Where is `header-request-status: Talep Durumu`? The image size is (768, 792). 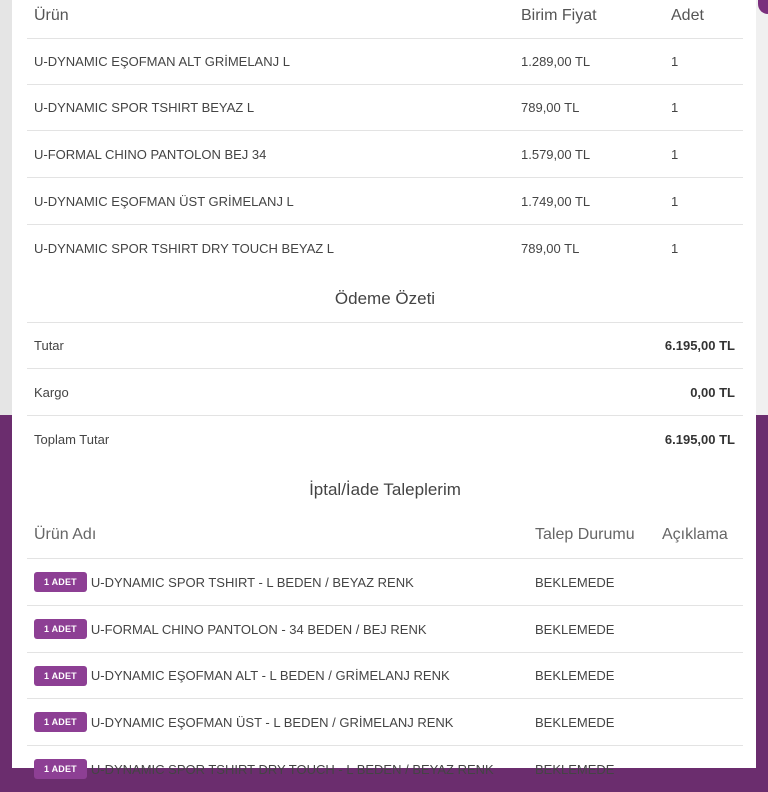
header-request-status: Talep Durumu is located at coordinates (585, 534).